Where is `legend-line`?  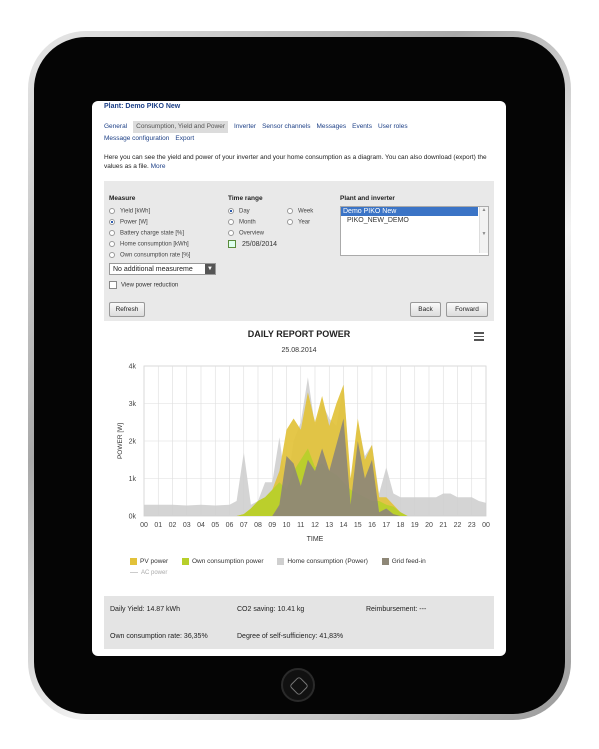 legend-line is located at coordinates (134, 572).